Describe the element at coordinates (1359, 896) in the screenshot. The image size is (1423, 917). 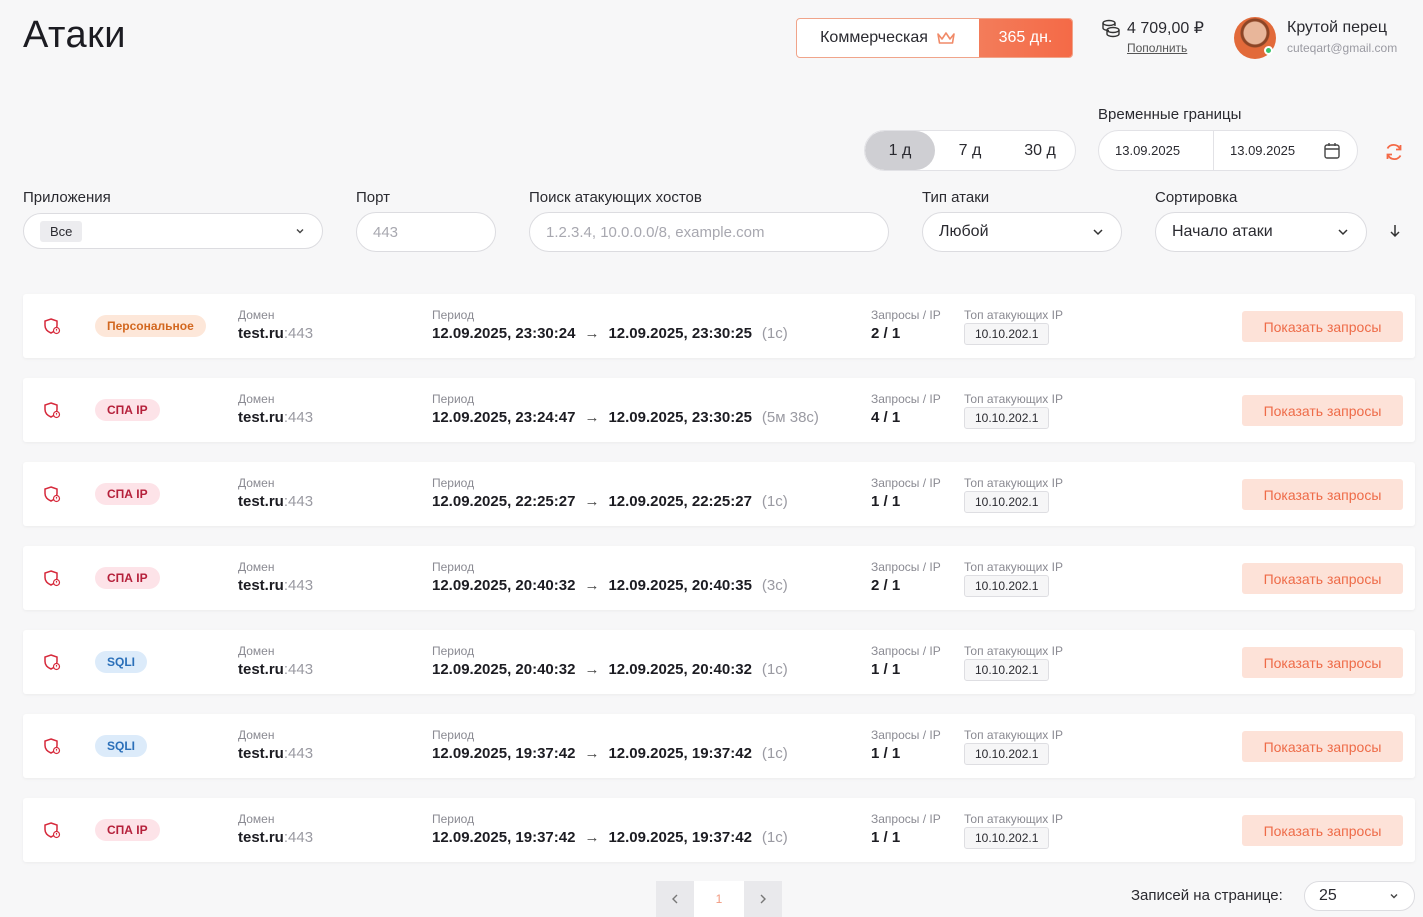
I see `per-page-select: 25` at that location.